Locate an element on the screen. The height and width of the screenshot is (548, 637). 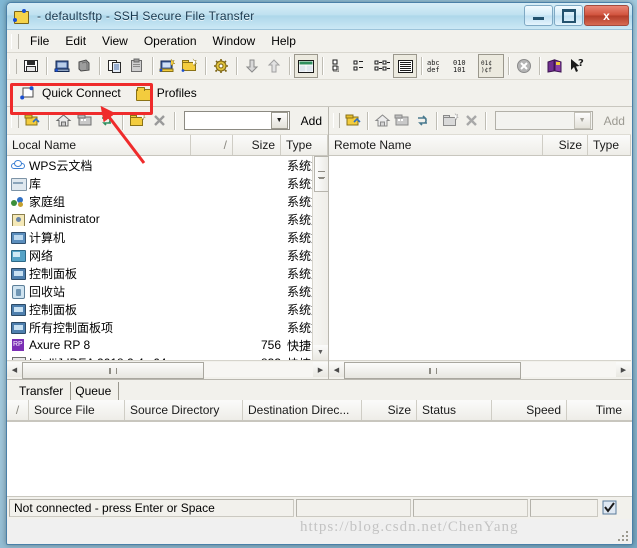
remote-horizontal-scrollbar: ◀ ▶ is located at coordinates (480, 369).